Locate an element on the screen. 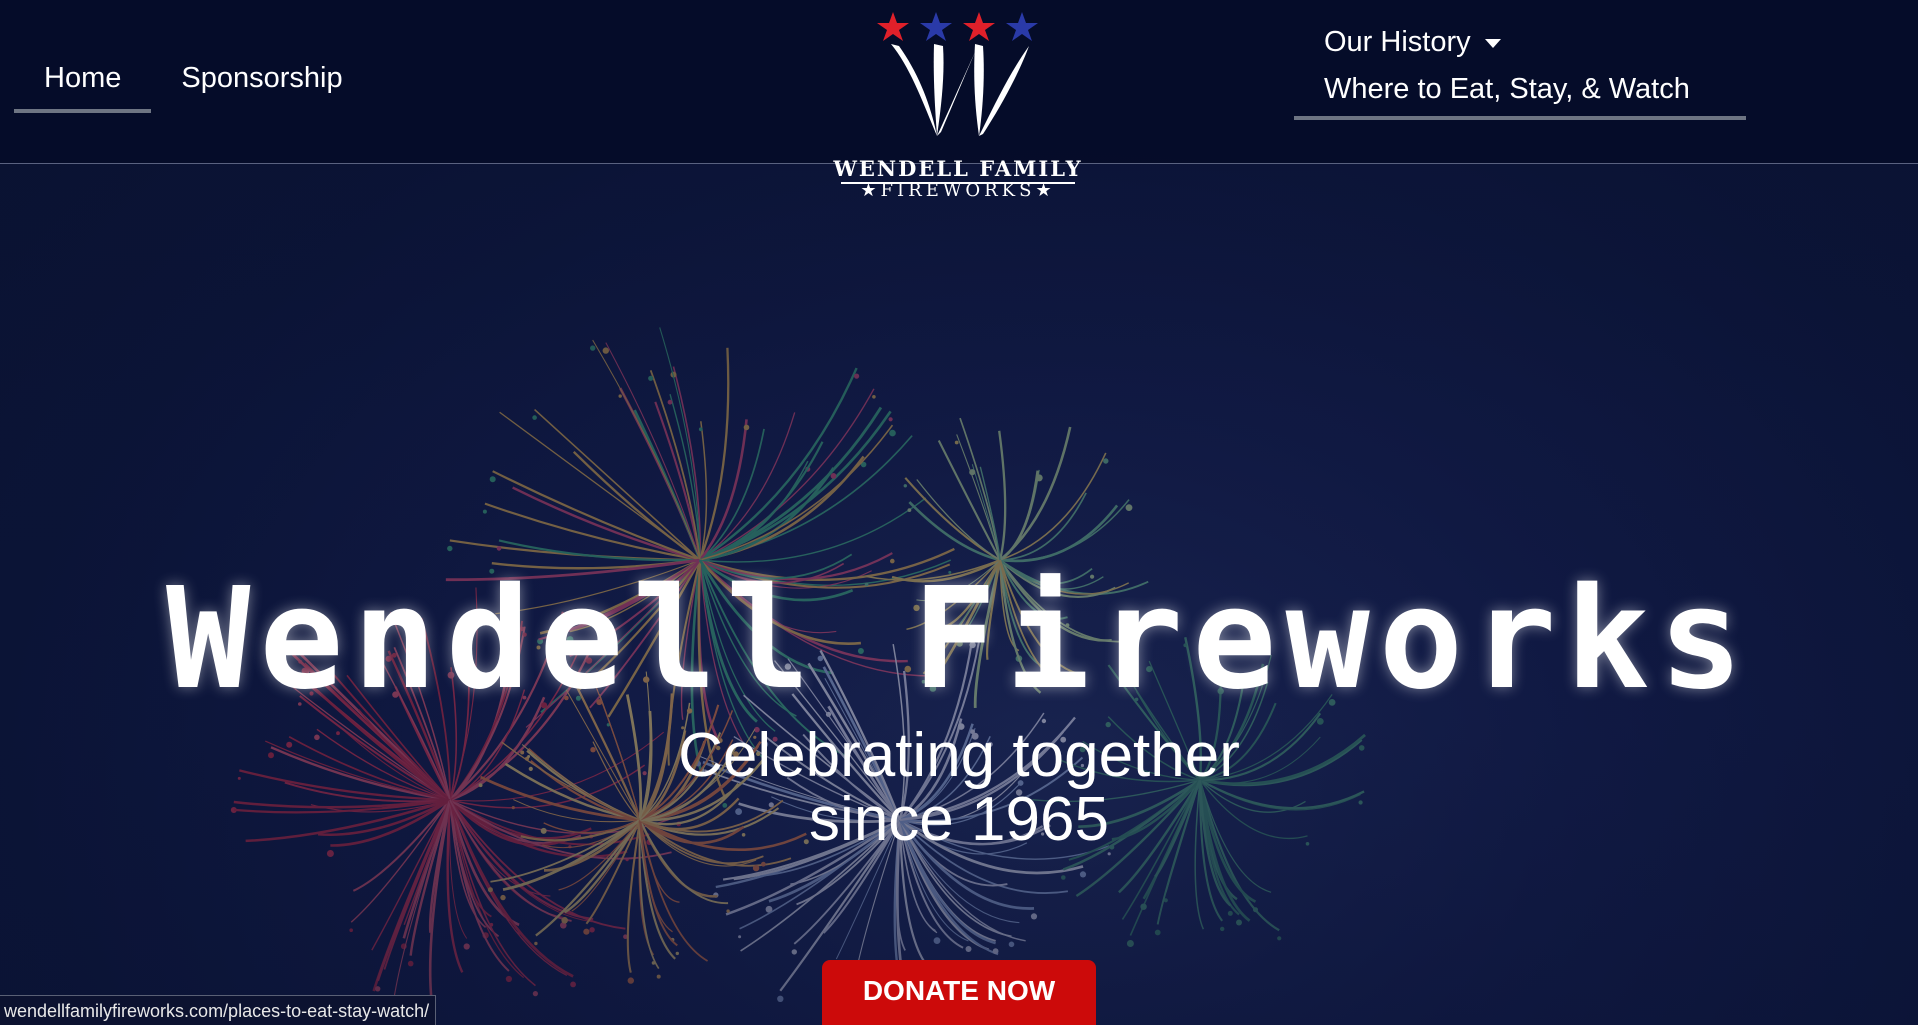  chevron-down-icon is located at coordinates (1492, 43).